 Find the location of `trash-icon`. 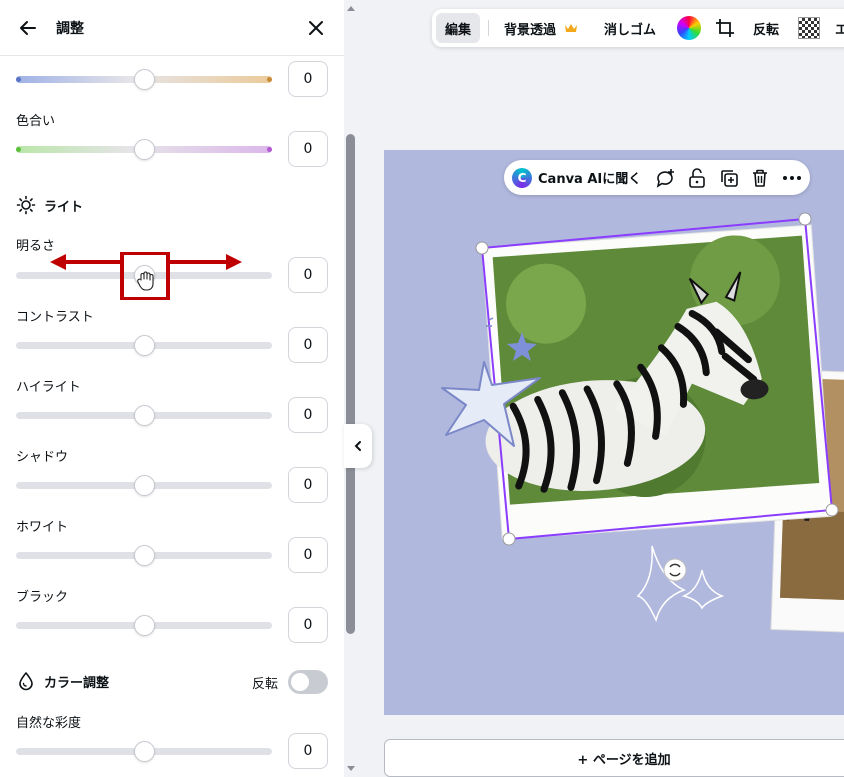

trash-icon is located at coordinates (760, 178).